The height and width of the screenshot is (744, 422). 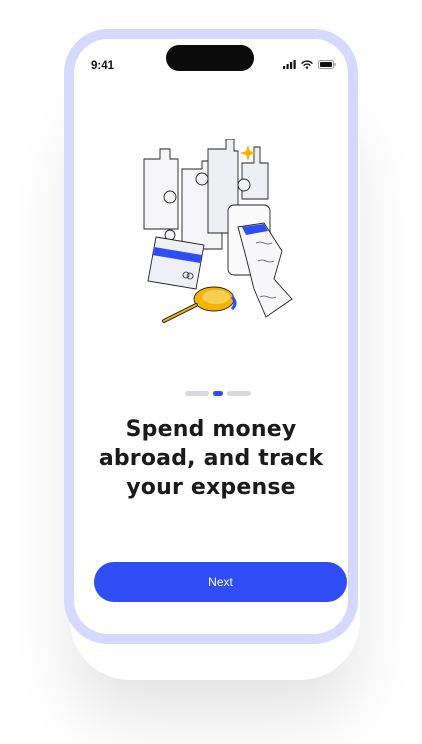 I want to click on dynamic-island, so click(x=210, y=58).